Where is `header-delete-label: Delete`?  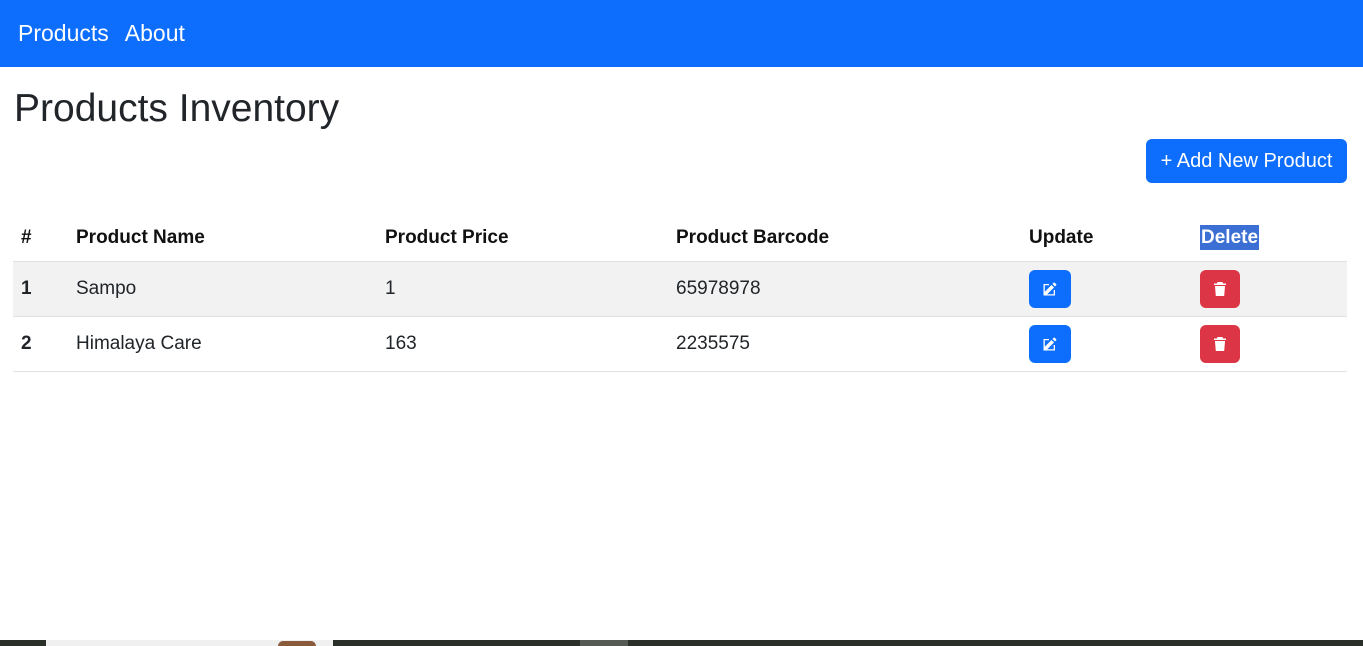
header-delete-label: Delete is located at coordinates (1230, 238).